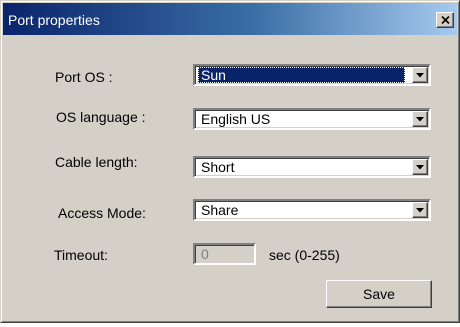  I want to click on os-language-dropdown-button, so click(420, 119).